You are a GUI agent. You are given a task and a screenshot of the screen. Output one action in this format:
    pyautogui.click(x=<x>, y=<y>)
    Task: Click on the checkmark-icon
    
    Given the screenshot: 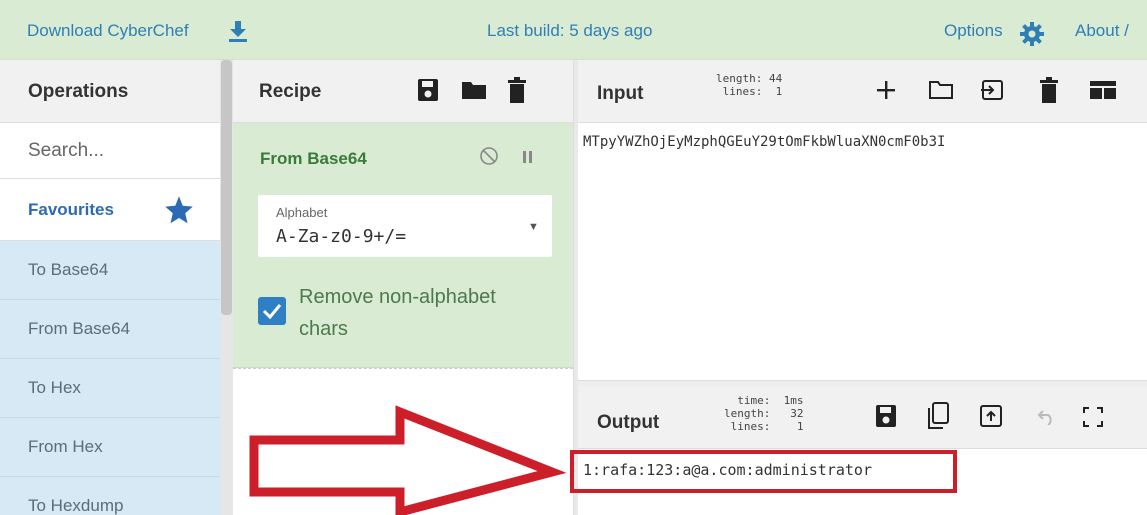 What is the action you would take?
    pyautogui.click(x=272, y=312)
    